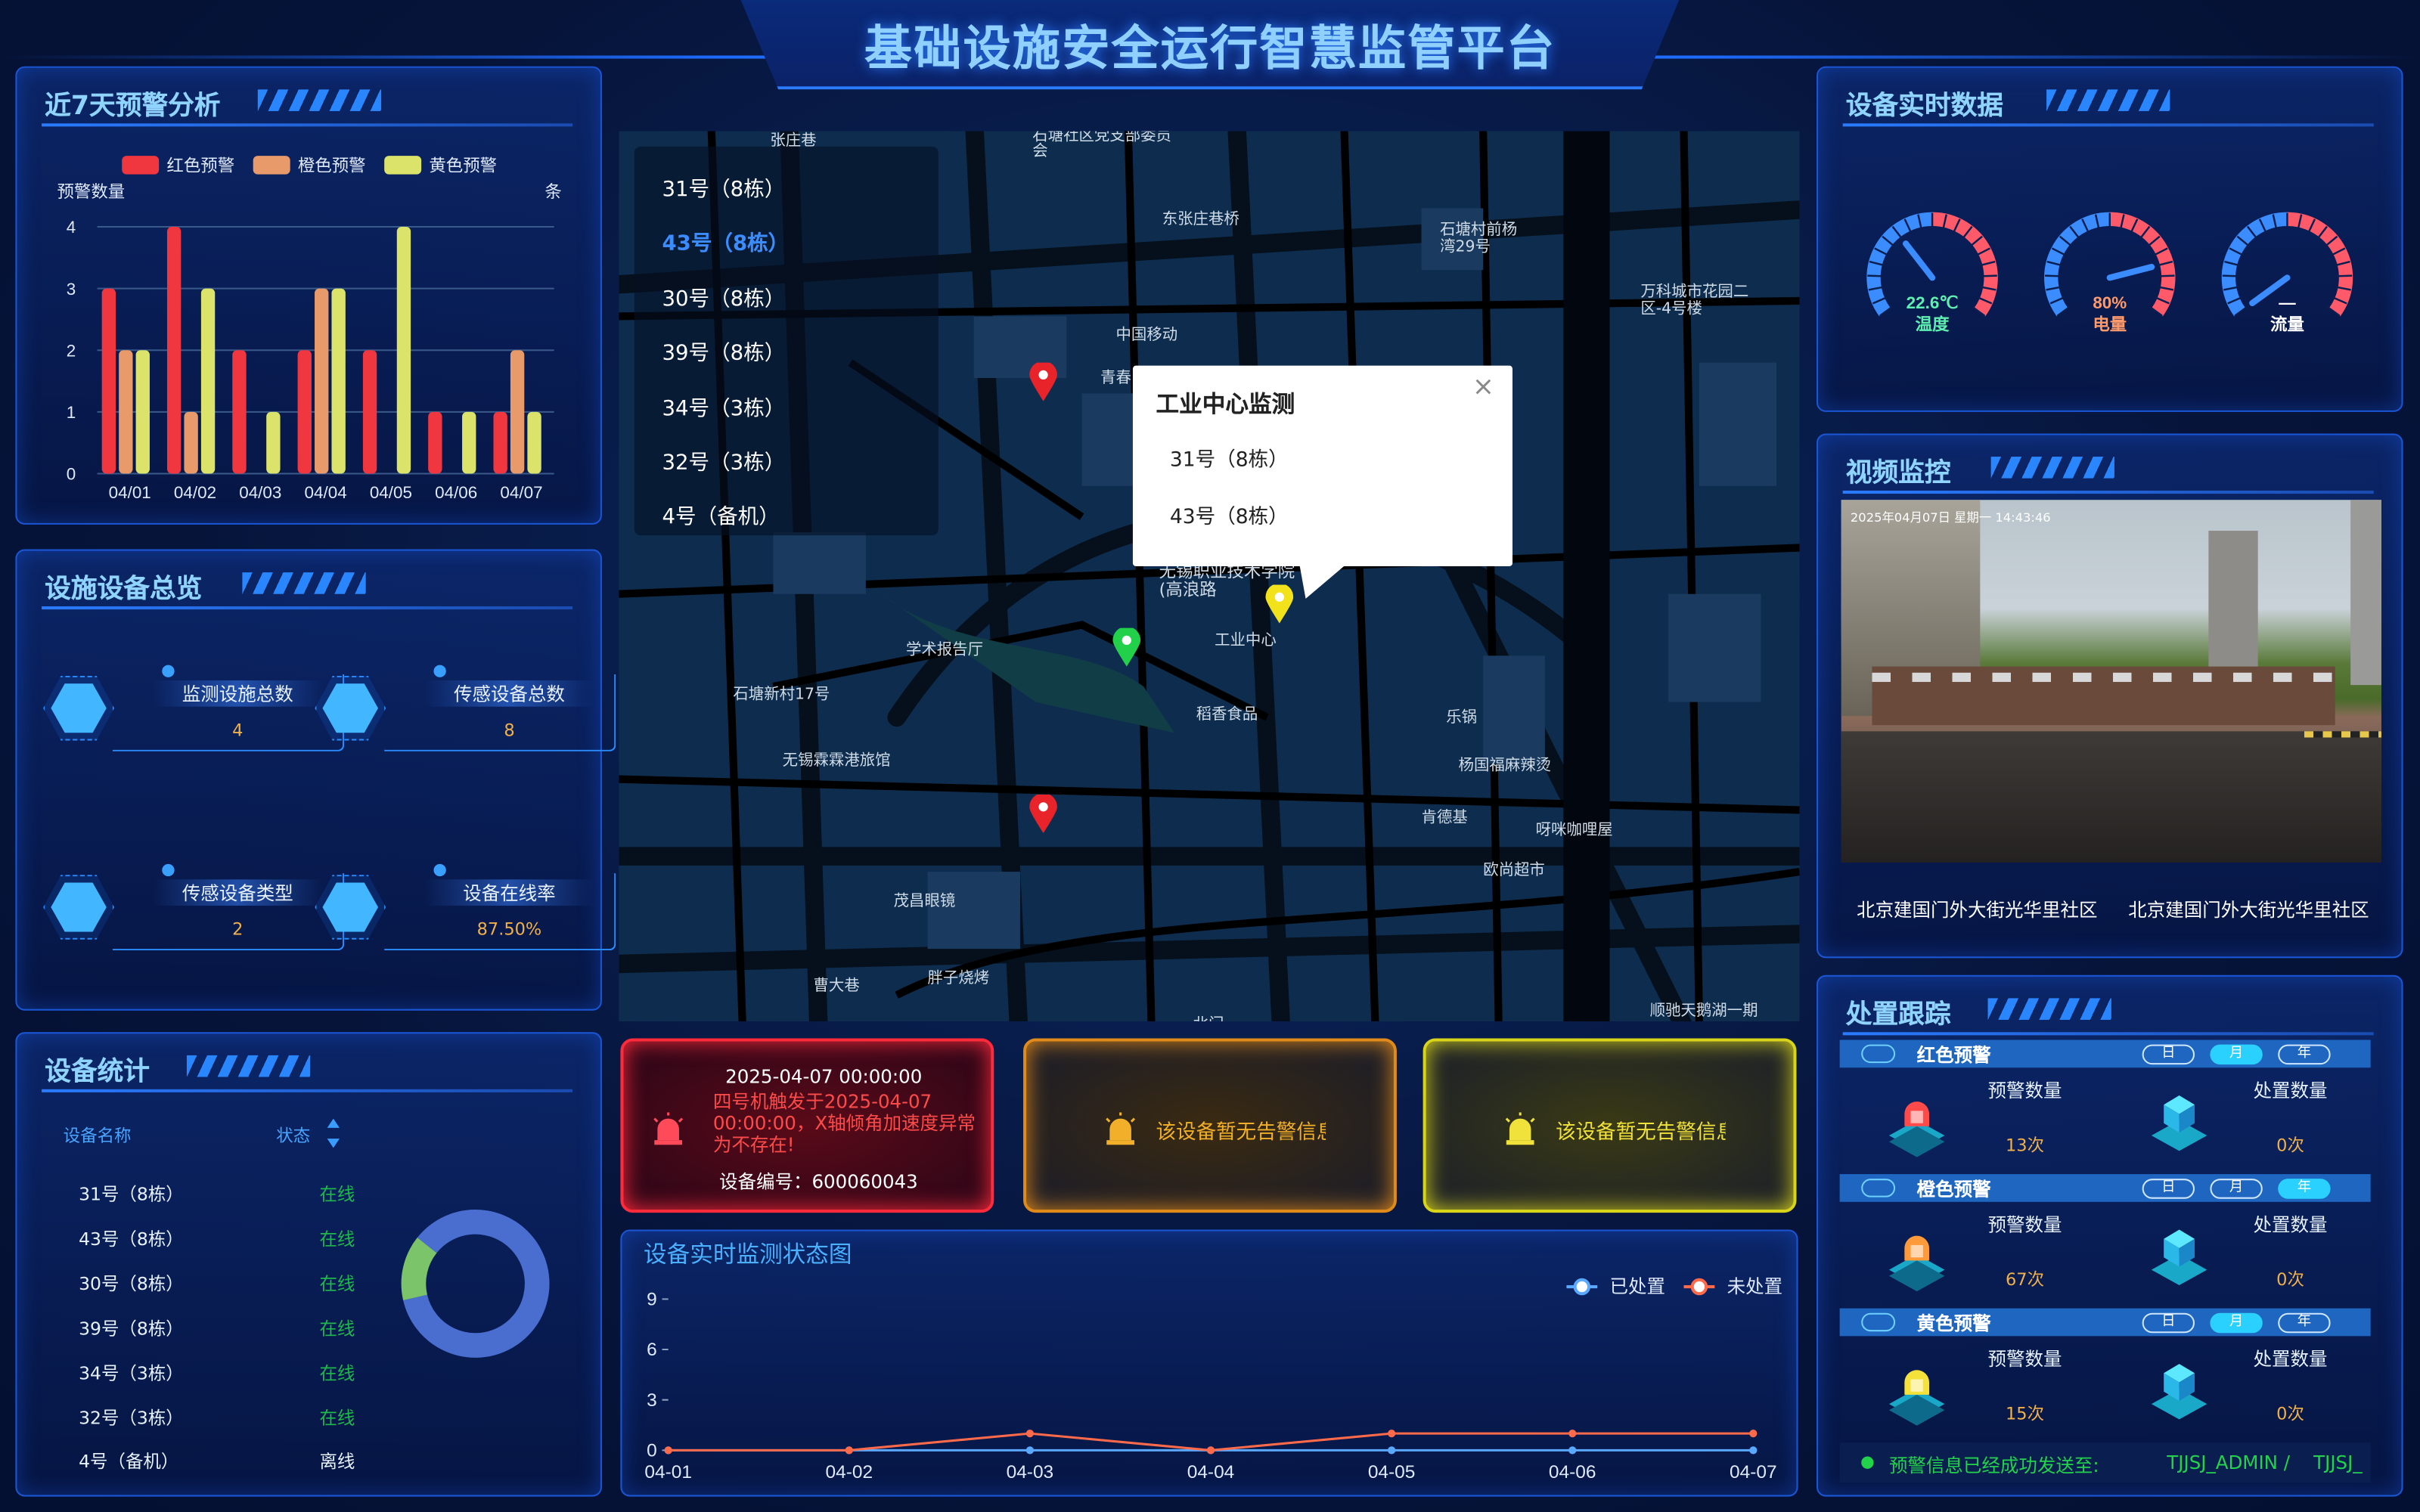 This screenshot has height=1512, width=2420. I want to click on legend-label: 黄色预警, so click(463, 165).